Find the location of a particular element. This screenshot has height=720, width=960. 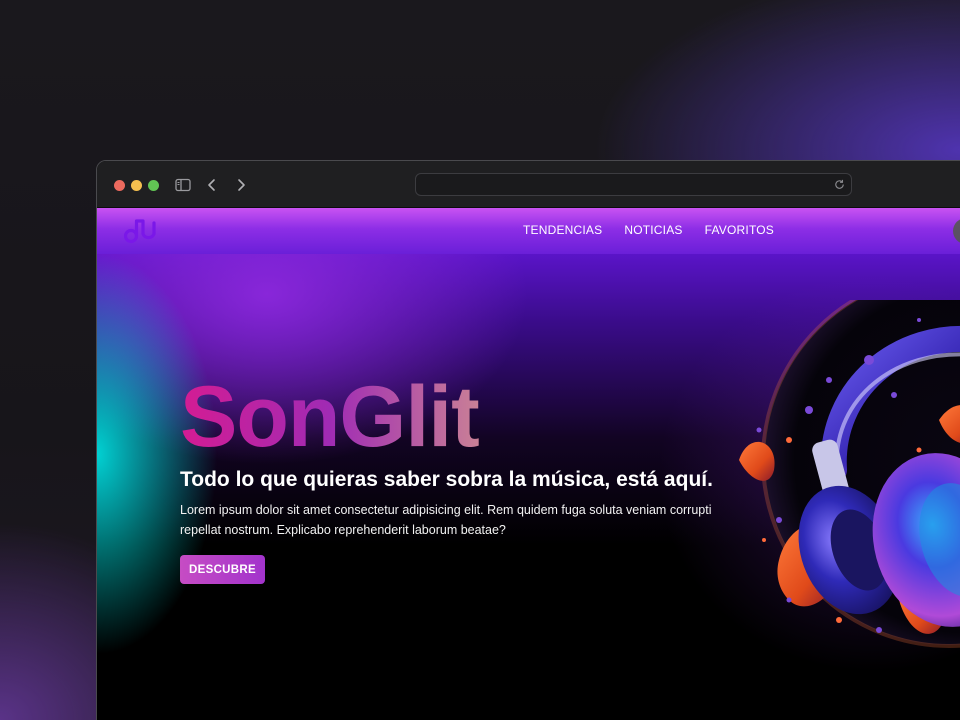

main-nav: TENDENCIAS NOTICIAS FAVORITOS is located at coordinates (648, 230).